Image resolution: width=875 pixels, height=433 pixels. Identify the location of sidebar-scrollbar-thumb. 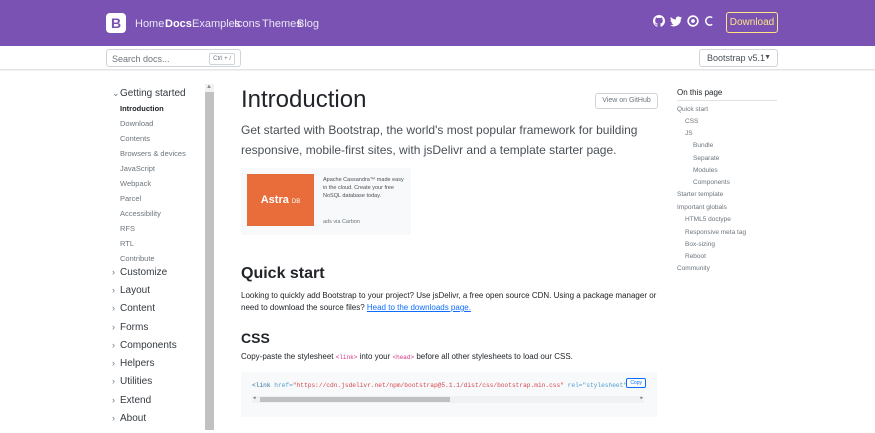
(209, 261).